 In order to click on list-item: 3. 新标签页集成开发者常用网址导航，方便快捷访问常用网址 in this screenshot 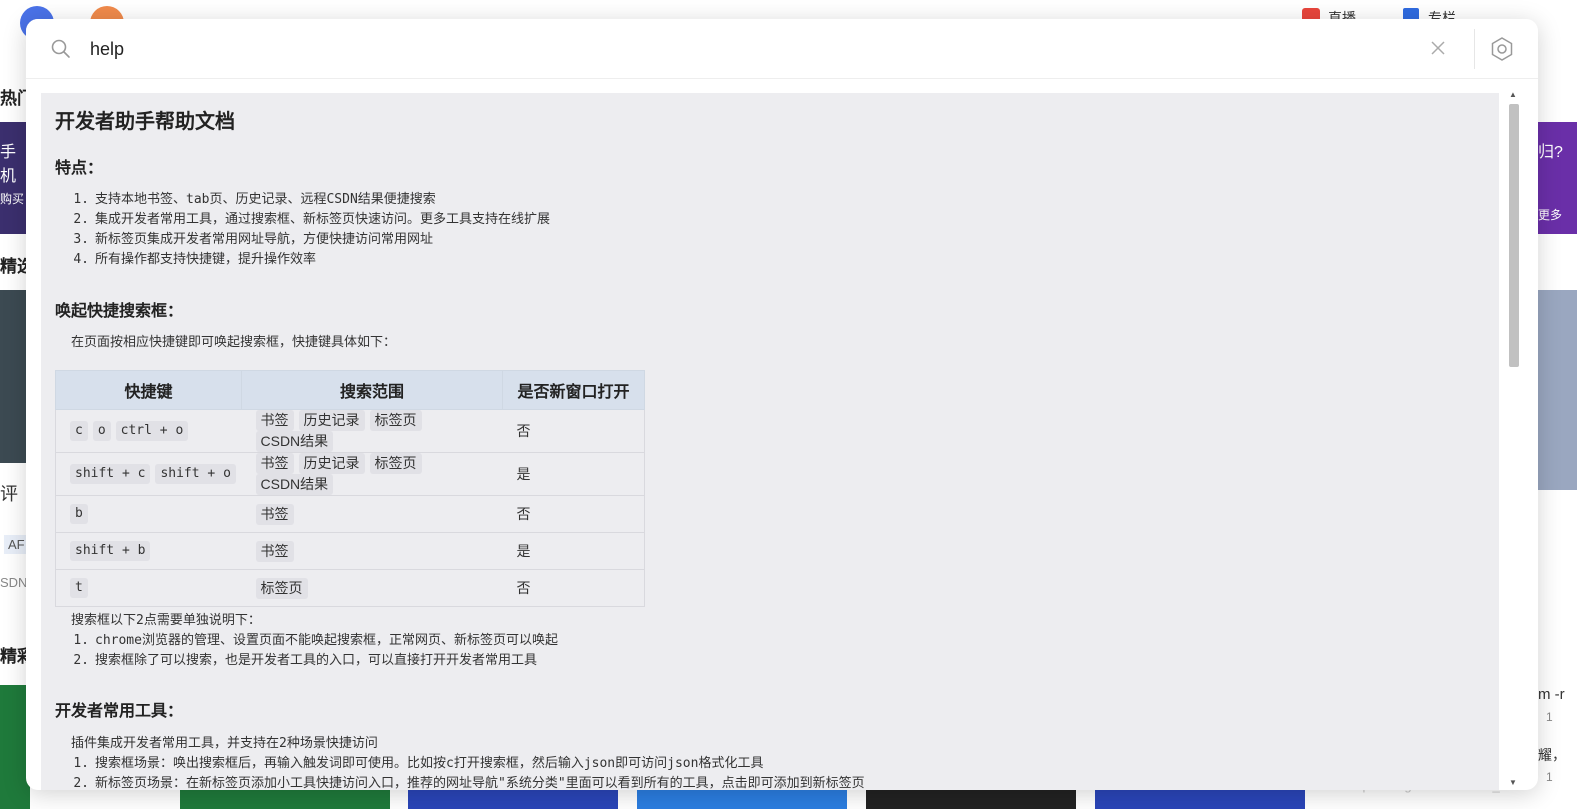, I will do `click(253, 239)`.